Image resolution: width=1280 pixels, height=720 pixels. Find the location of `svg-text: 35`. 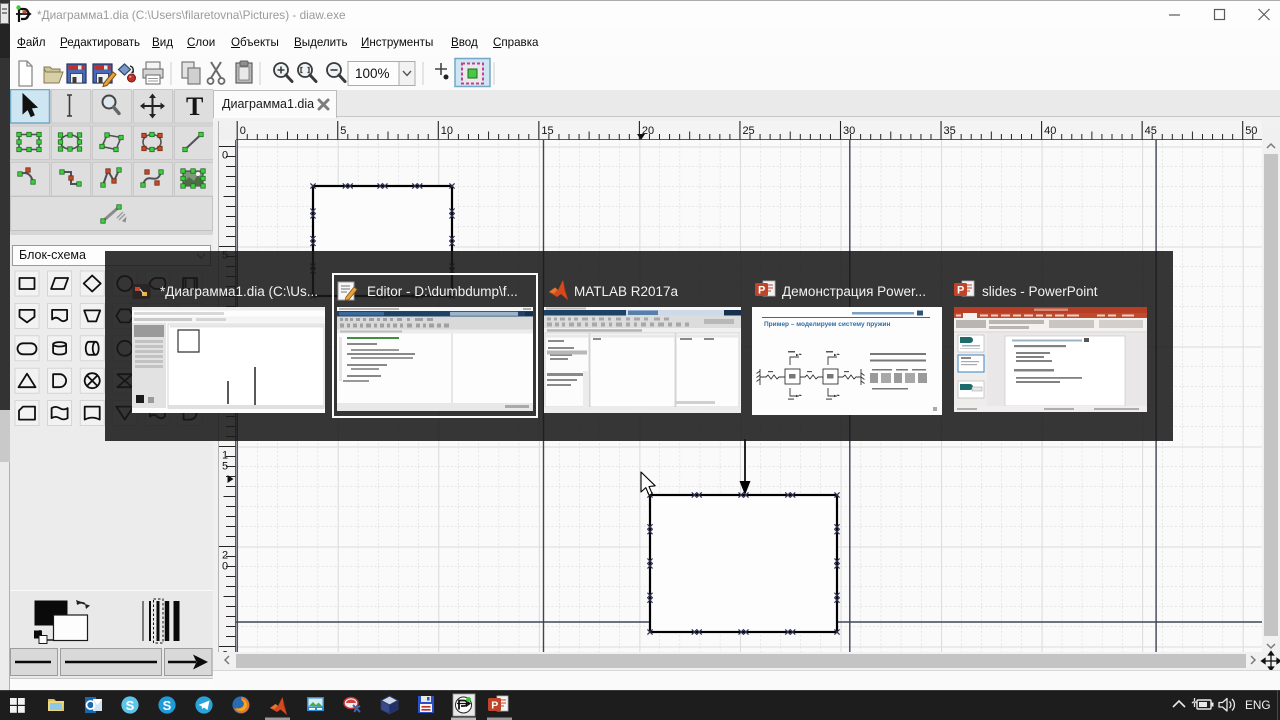

svg-text: 35 is located at coordinates (950, 131).